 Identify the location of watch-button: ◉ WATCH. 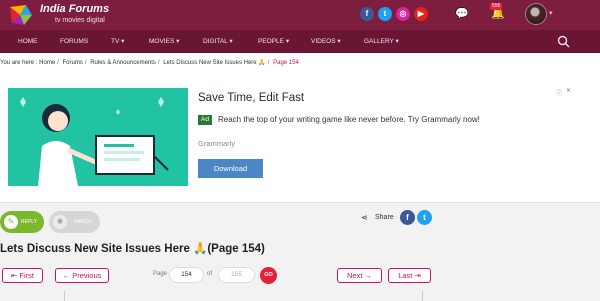
(74, 222).